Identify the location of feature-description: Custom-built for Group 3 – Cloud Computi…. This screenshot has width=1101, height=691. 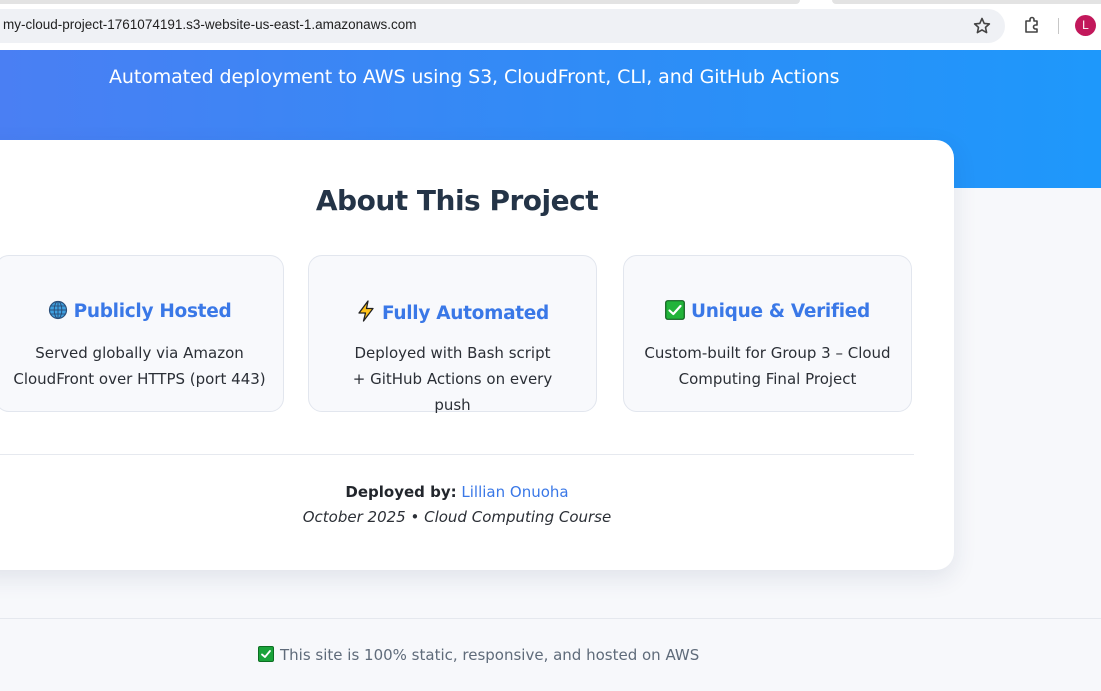
(767, 366).